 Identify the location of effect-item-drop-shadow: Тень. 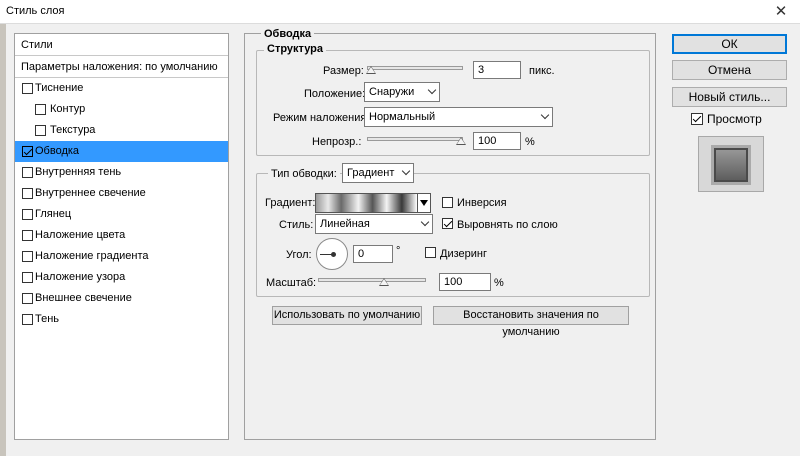
(121, 319).